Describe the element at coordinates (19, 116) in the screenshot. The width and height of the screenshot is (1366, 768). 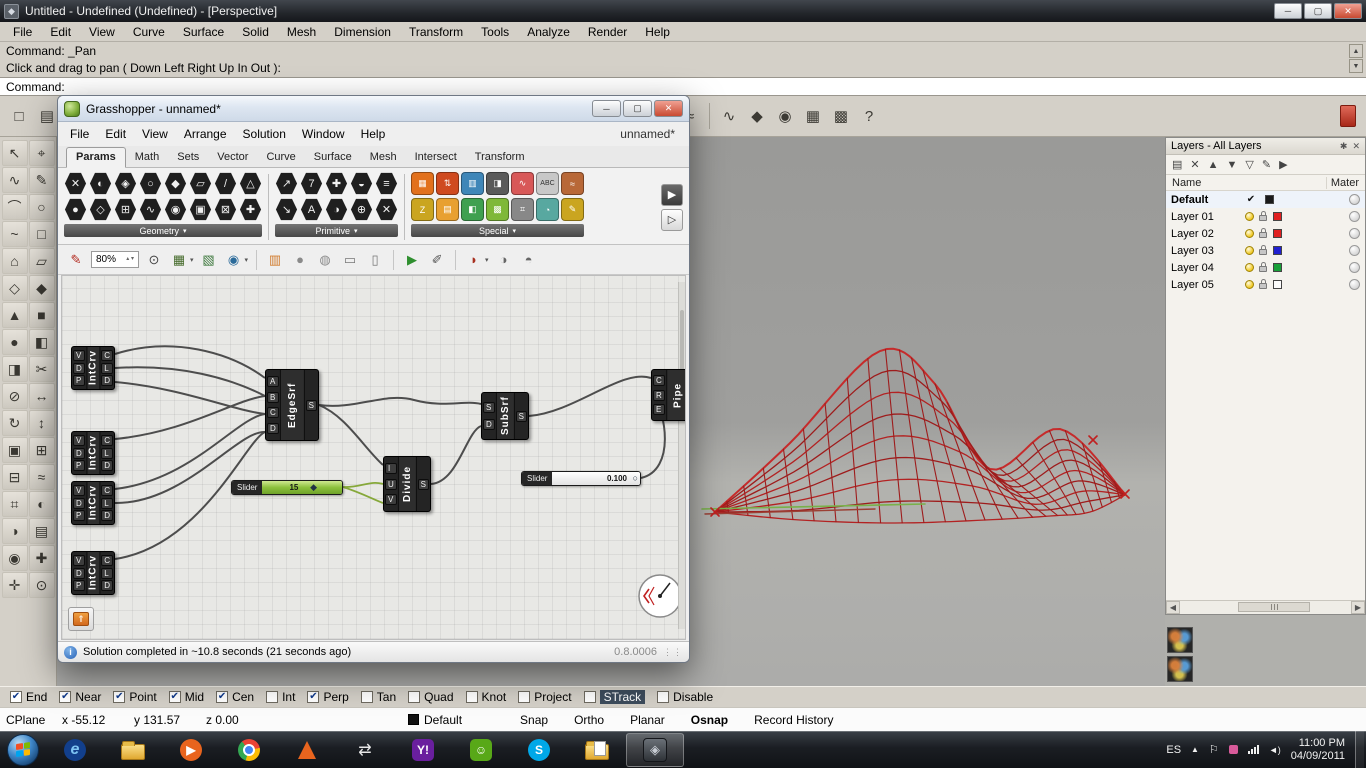
I see `new-file-icon: □` at that location.